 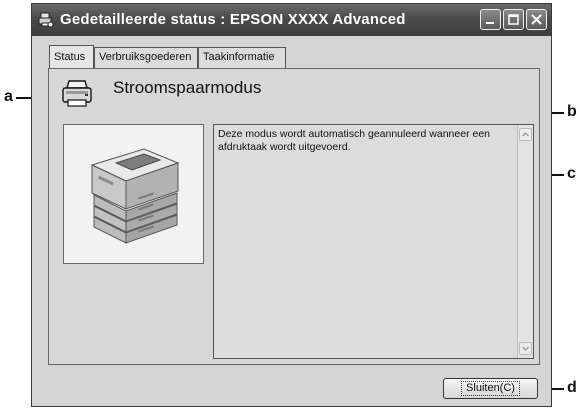 I want to click on minimize-button, so click(x=490, y=19).